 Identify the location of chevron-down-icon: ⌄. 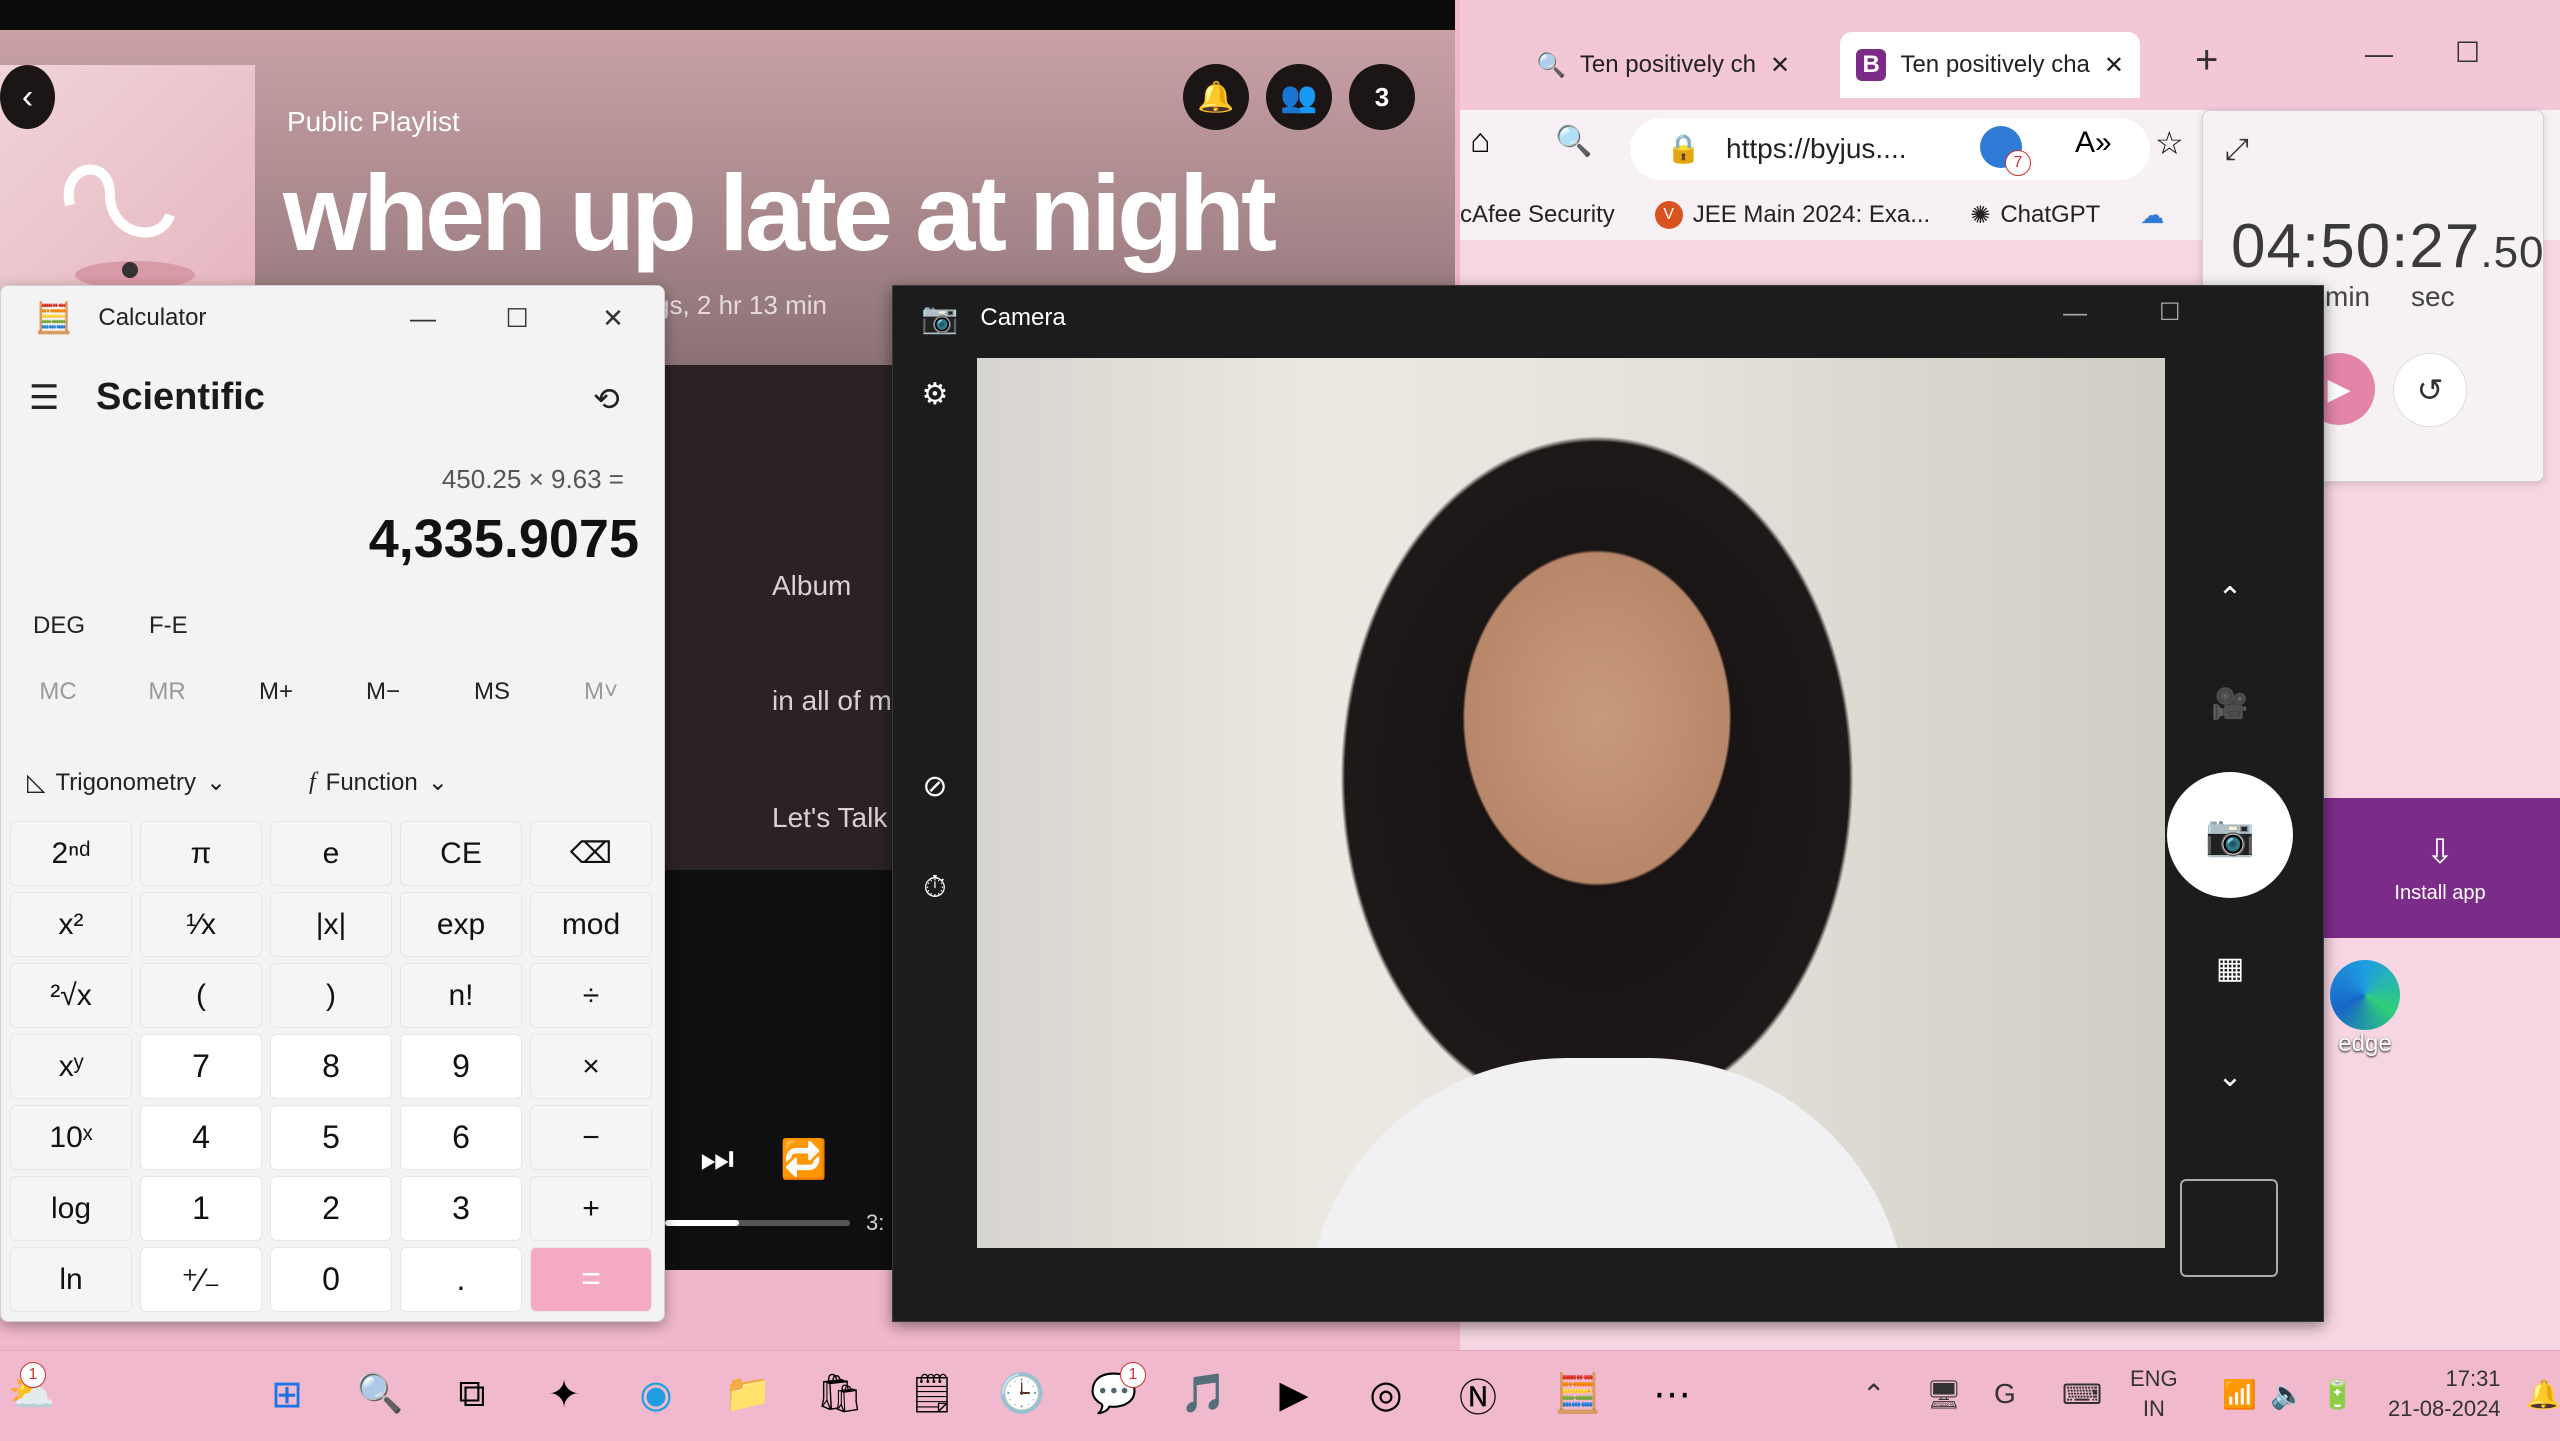
(2230, 1076).